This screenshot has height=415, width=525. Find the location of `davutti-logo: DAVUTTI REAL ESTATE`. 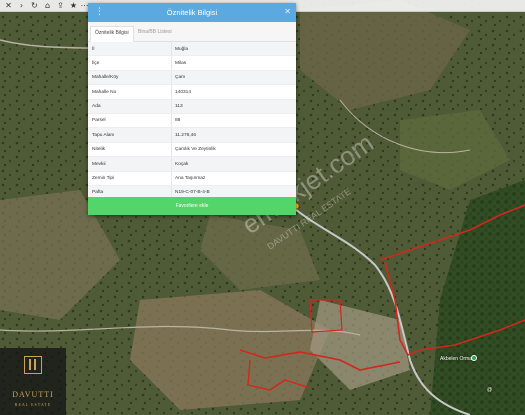

davutti-logo: DAVUTTI REAL ESTATE is located at coordinates (33, 381).